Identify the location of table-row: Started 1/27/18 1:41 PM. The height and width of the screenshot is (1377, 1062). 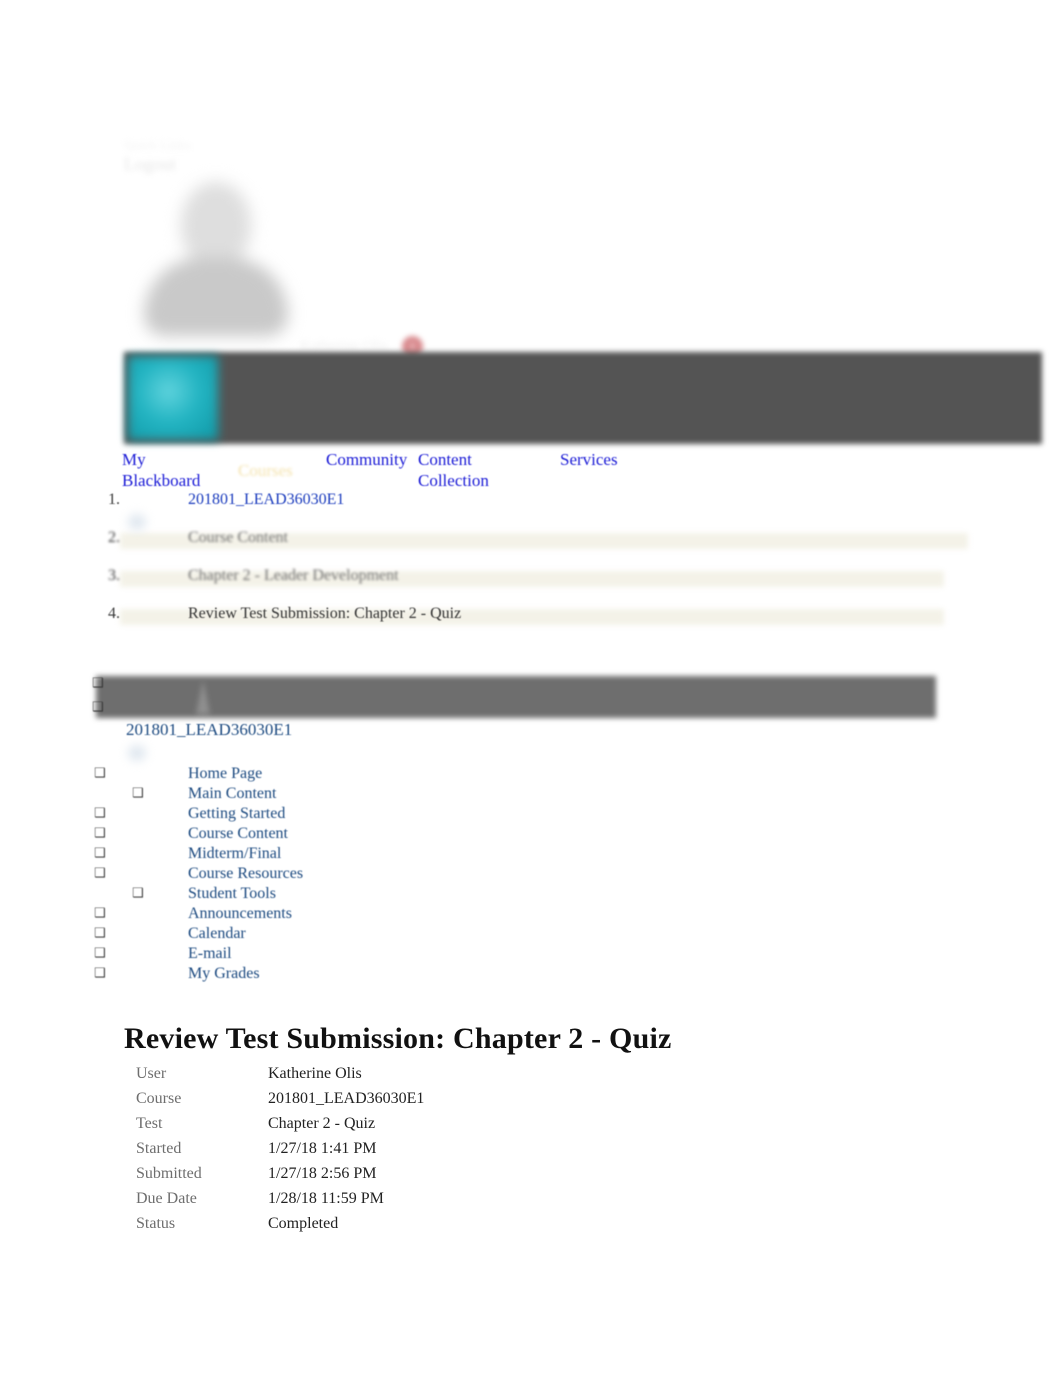
(280, 1149).